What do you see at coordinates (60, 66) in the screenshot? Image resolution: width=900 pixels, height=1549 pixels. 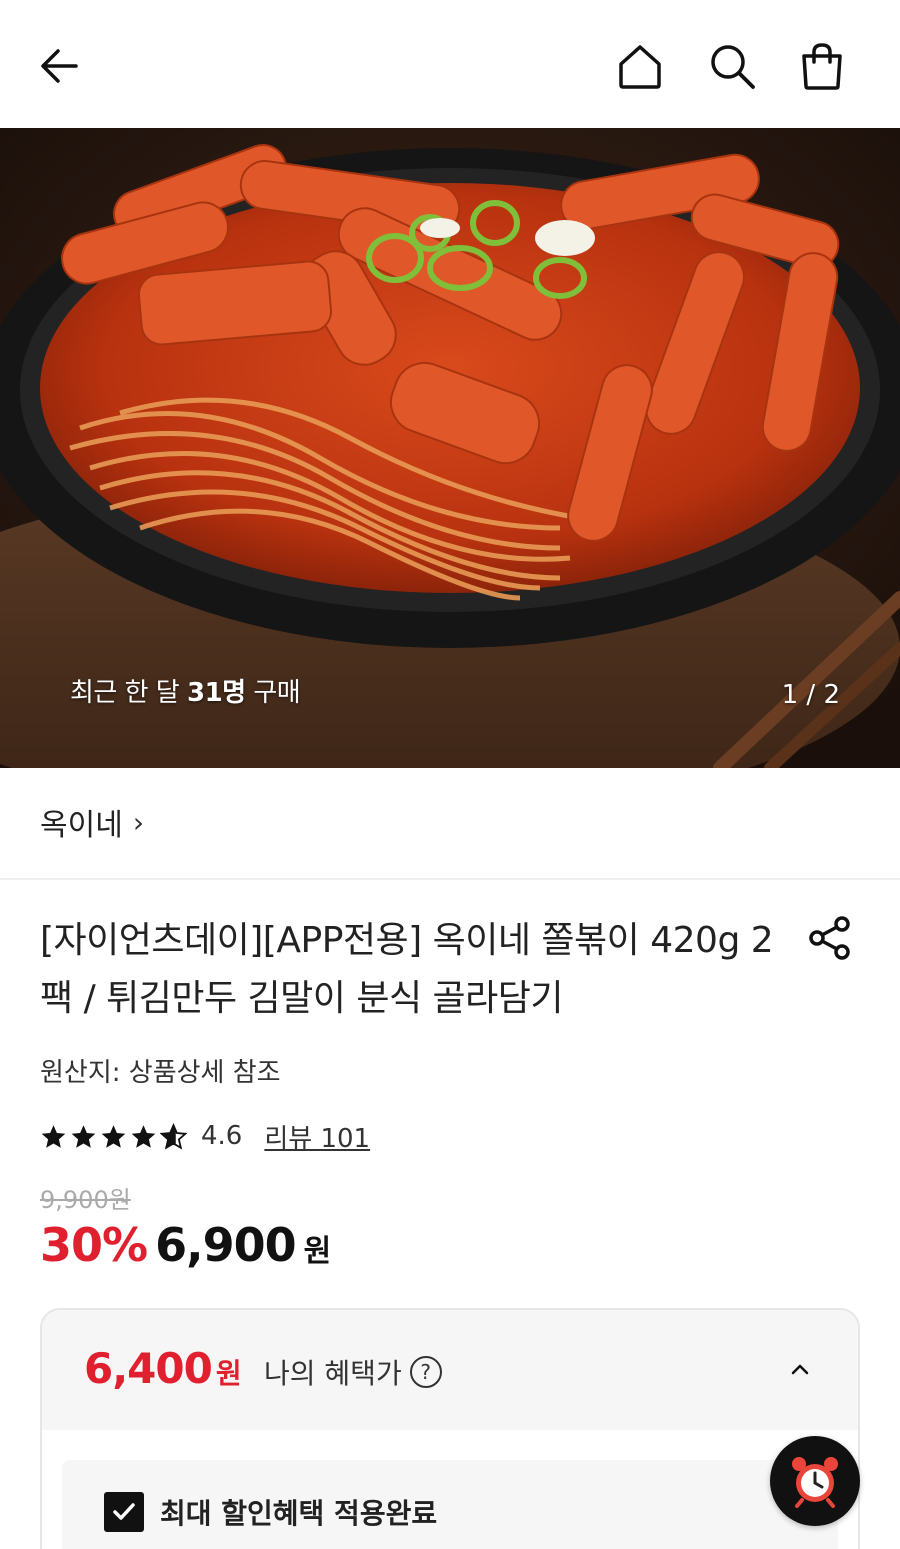 I see `back-arrow-icon` at bounding box center [60, 66].